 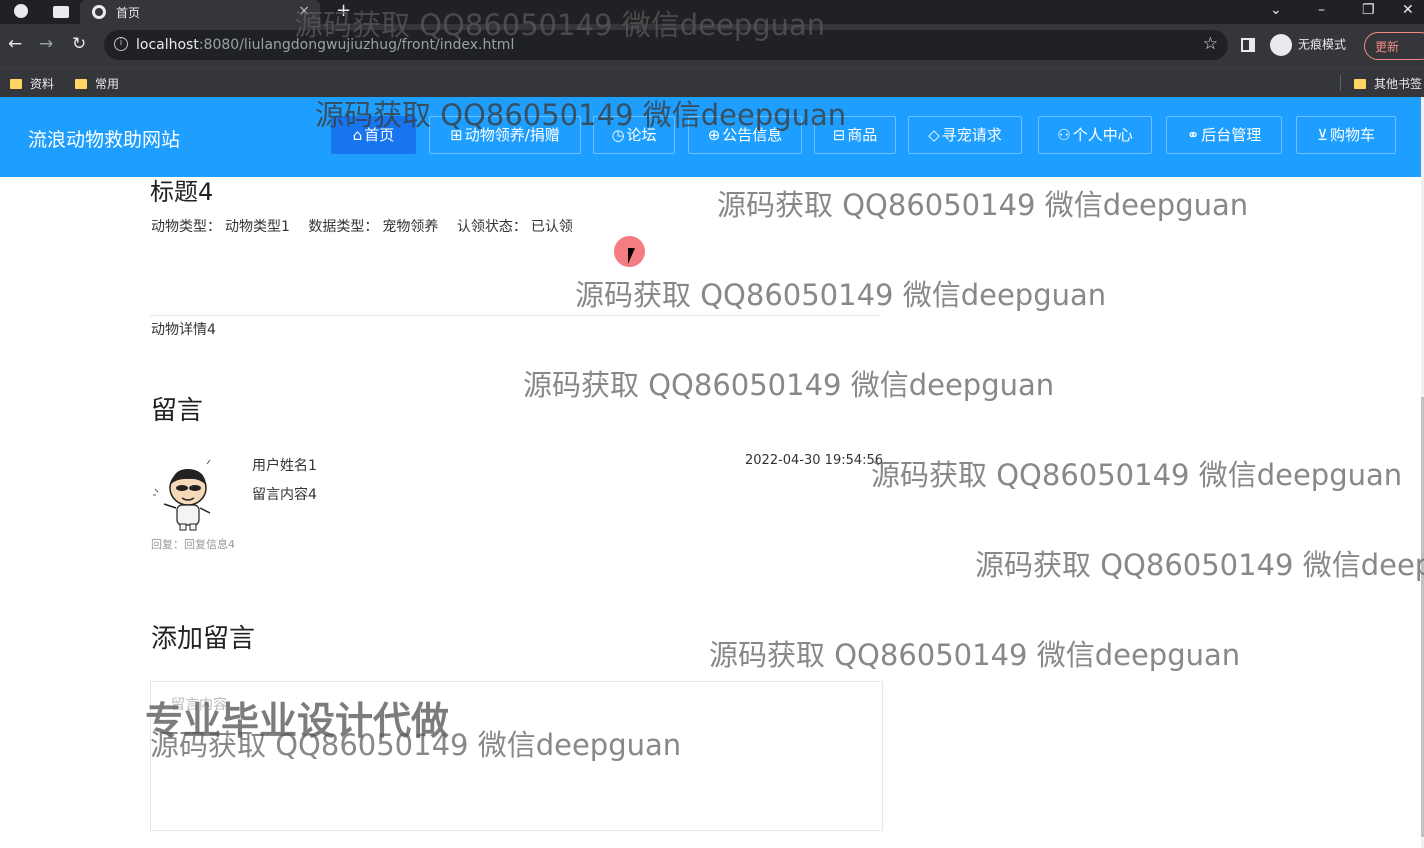 I want to click on nav-pet-search: ◇ 寻宠请求, so click(x=965, y=135).